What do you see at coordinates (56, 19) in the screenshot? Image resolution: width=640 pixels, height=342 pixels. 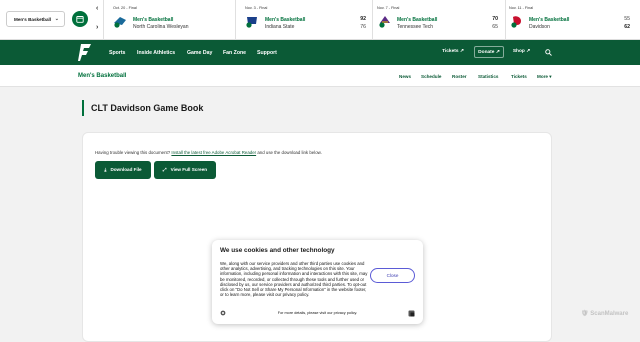 I see `chevron-down-icon: ⌄` at bounding box center [56, 19].